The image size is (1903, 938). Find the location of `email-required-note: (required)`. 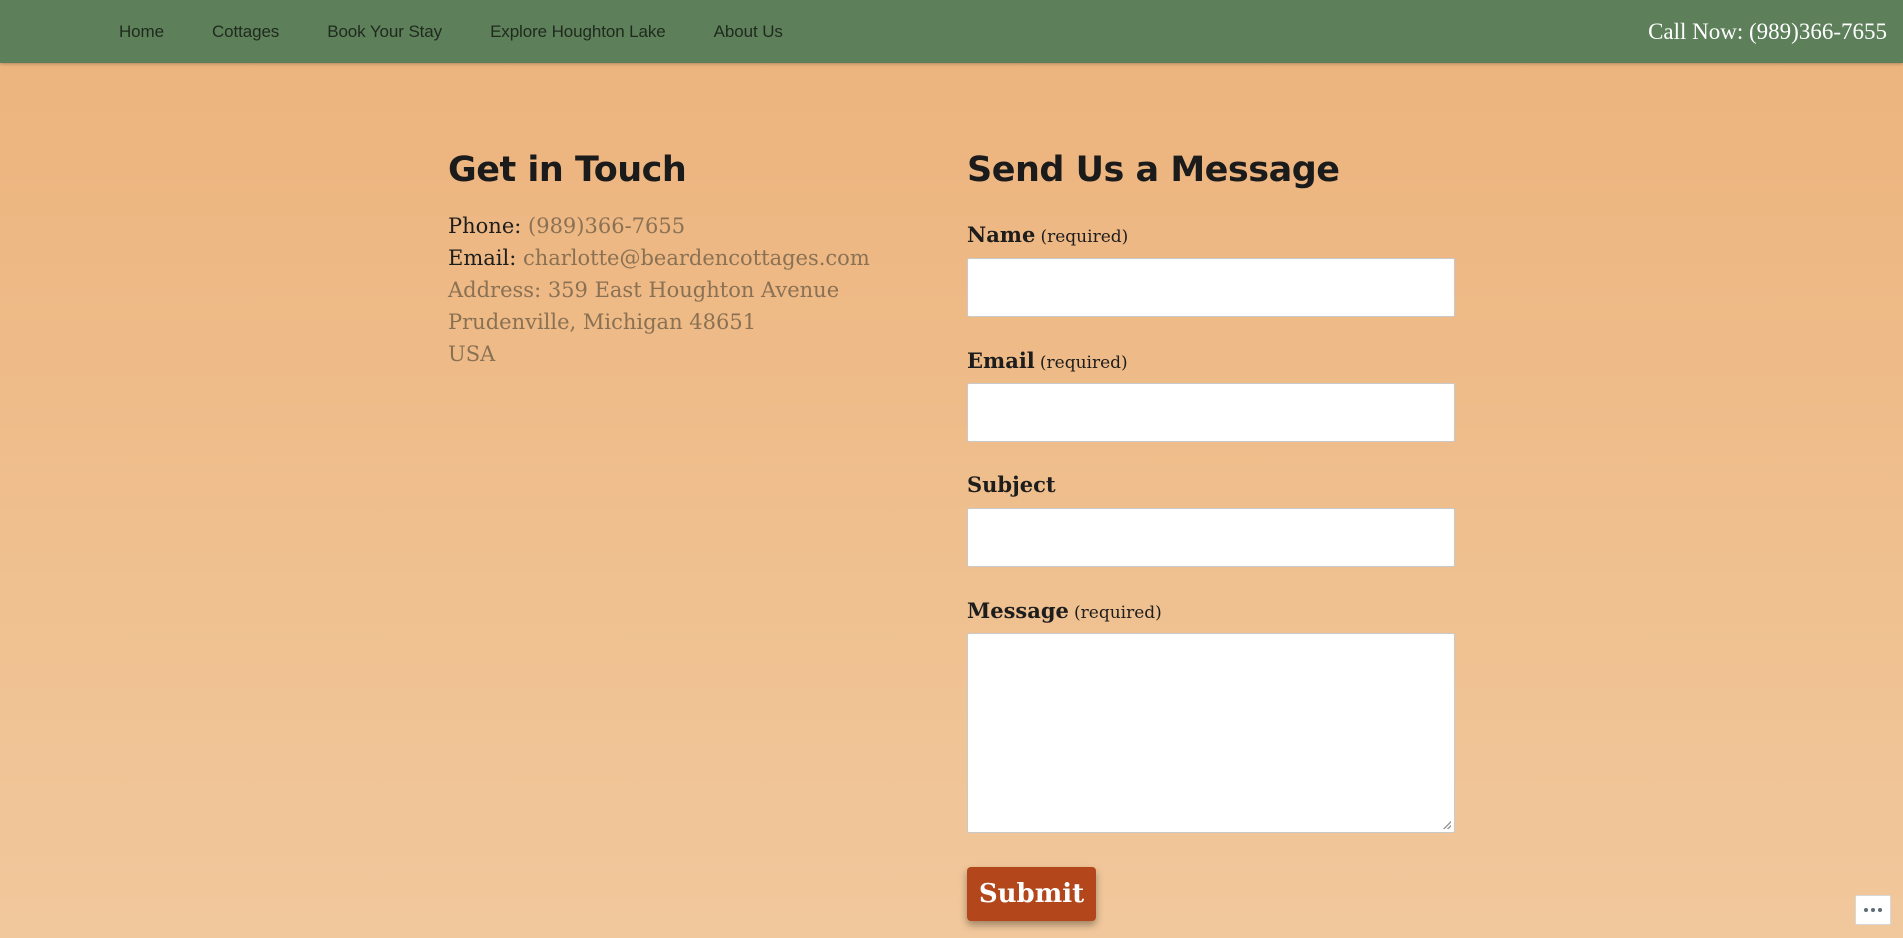

email-required-note: (required) is located at coordinates (1083, 363).